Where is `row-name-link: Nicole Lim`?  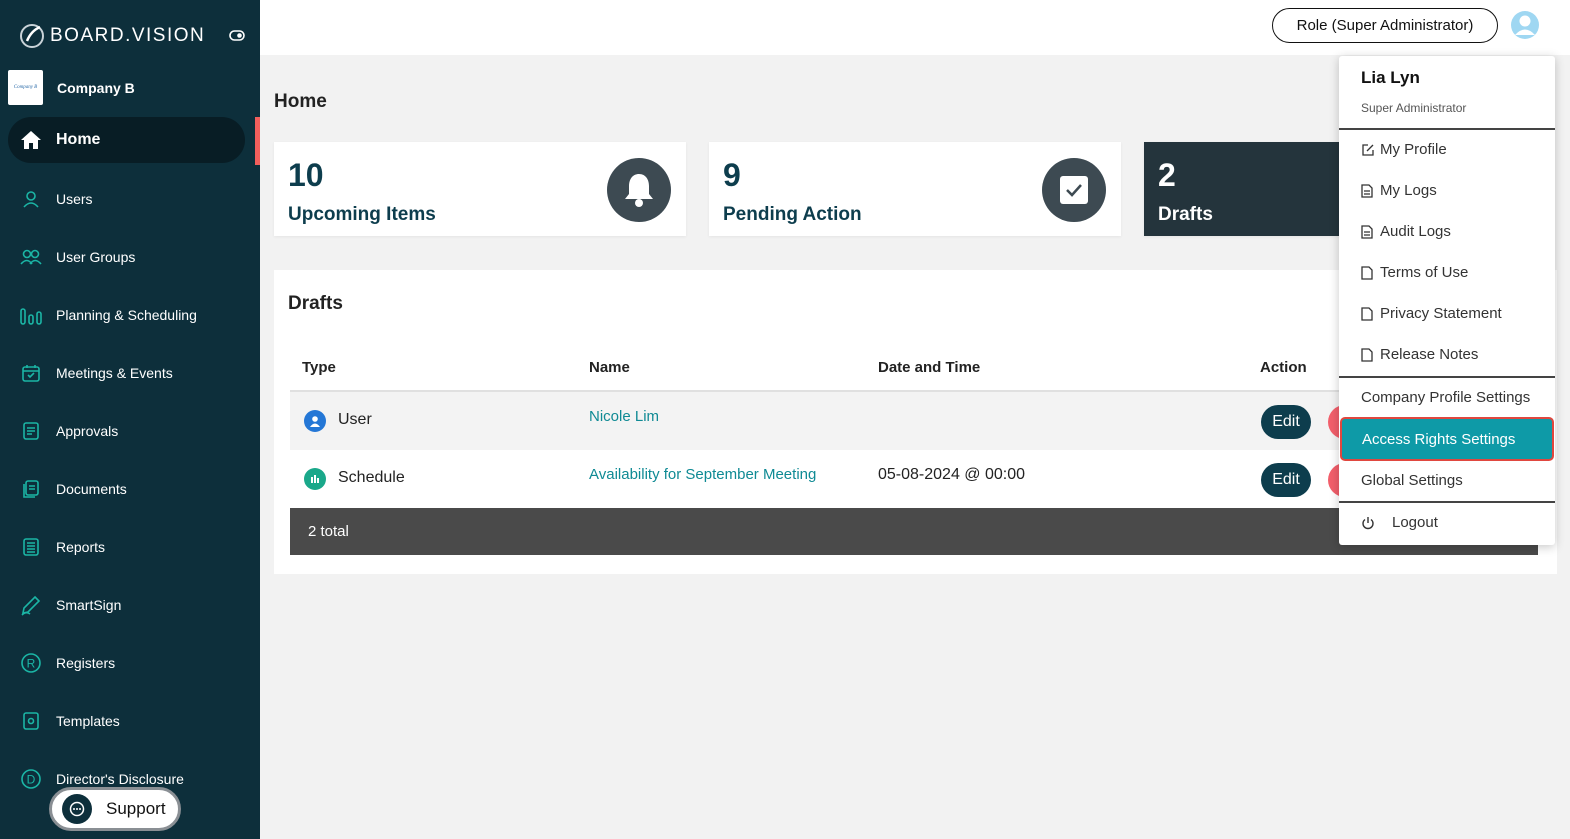 row-name-link: Nicole Lim is located at coordinates (624, 416).